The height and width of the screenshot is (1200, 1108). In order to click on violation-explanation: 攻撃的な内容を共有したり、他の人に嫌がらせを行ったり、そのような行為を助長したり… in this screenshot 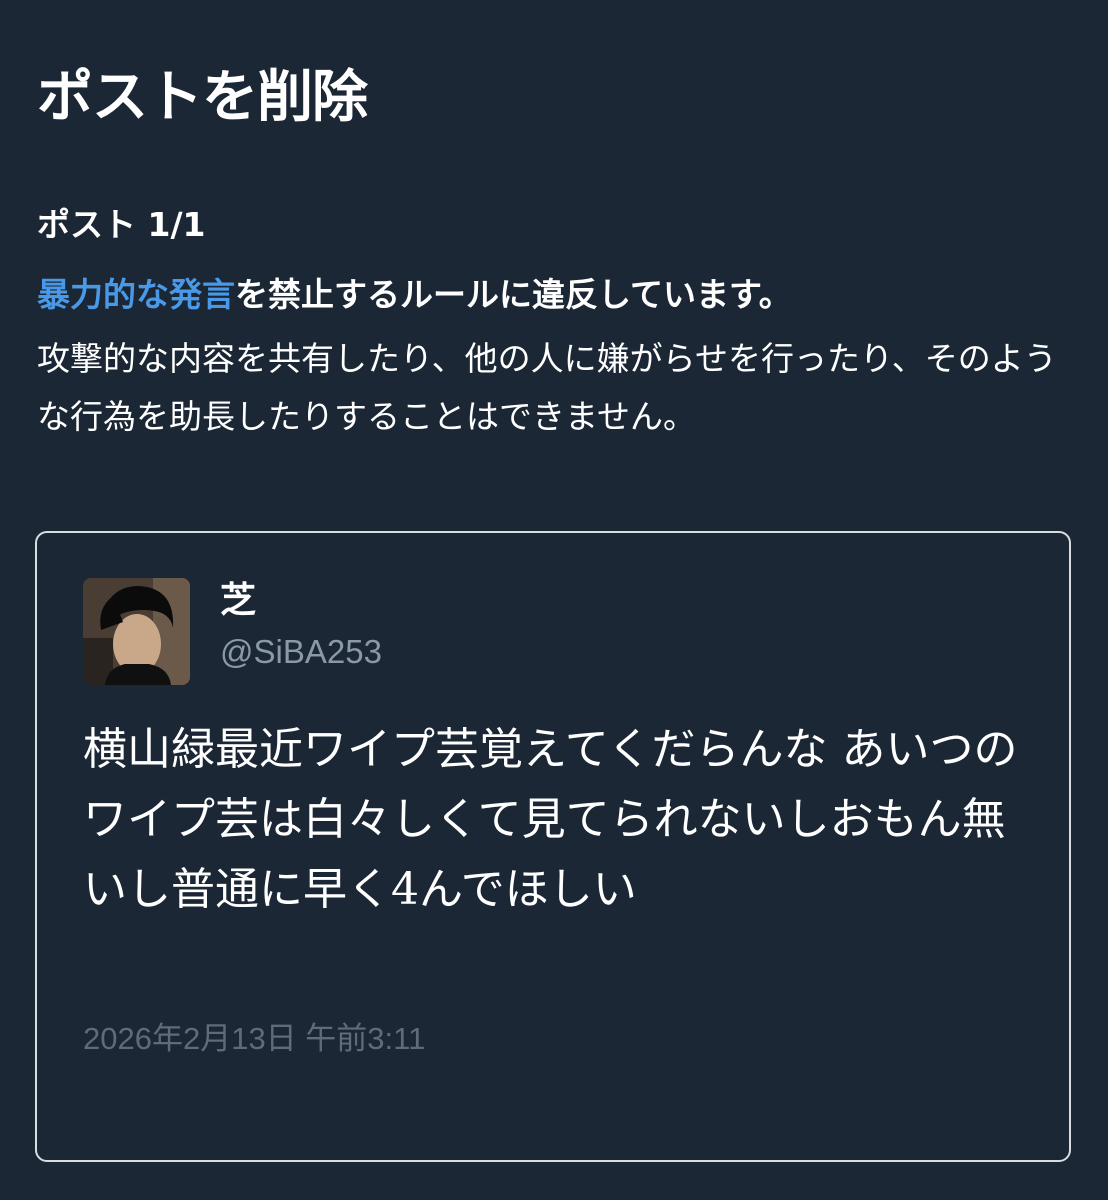, I will do `click(547, 387)`.